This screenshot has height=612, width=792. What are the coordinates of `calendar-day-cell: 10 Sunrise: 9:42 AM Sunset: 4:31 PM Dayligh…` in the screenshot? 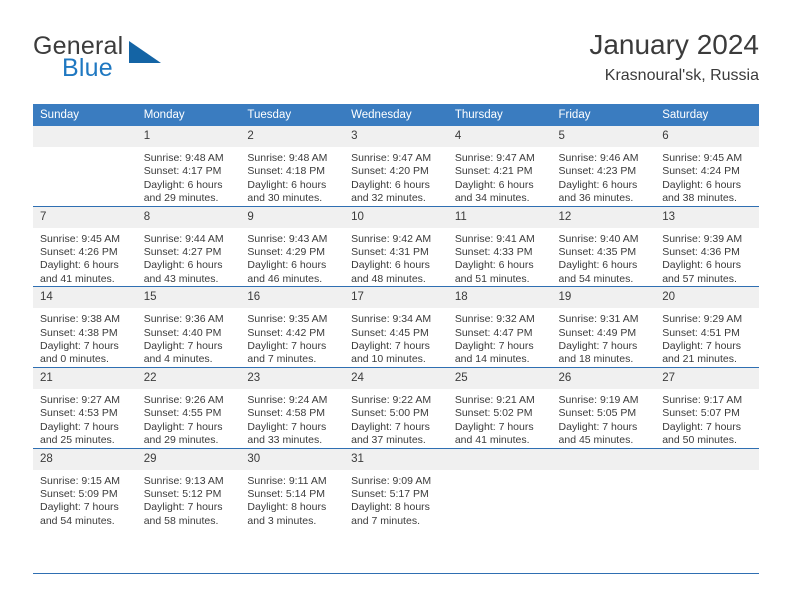 It's located at (396, 246).